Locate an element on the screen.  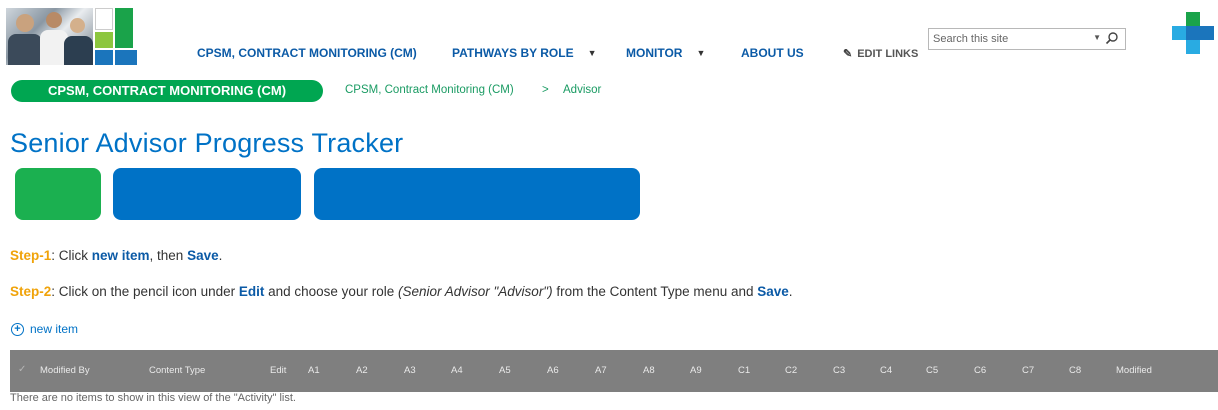
column-header: A2 is located at coordinates (362, 370).